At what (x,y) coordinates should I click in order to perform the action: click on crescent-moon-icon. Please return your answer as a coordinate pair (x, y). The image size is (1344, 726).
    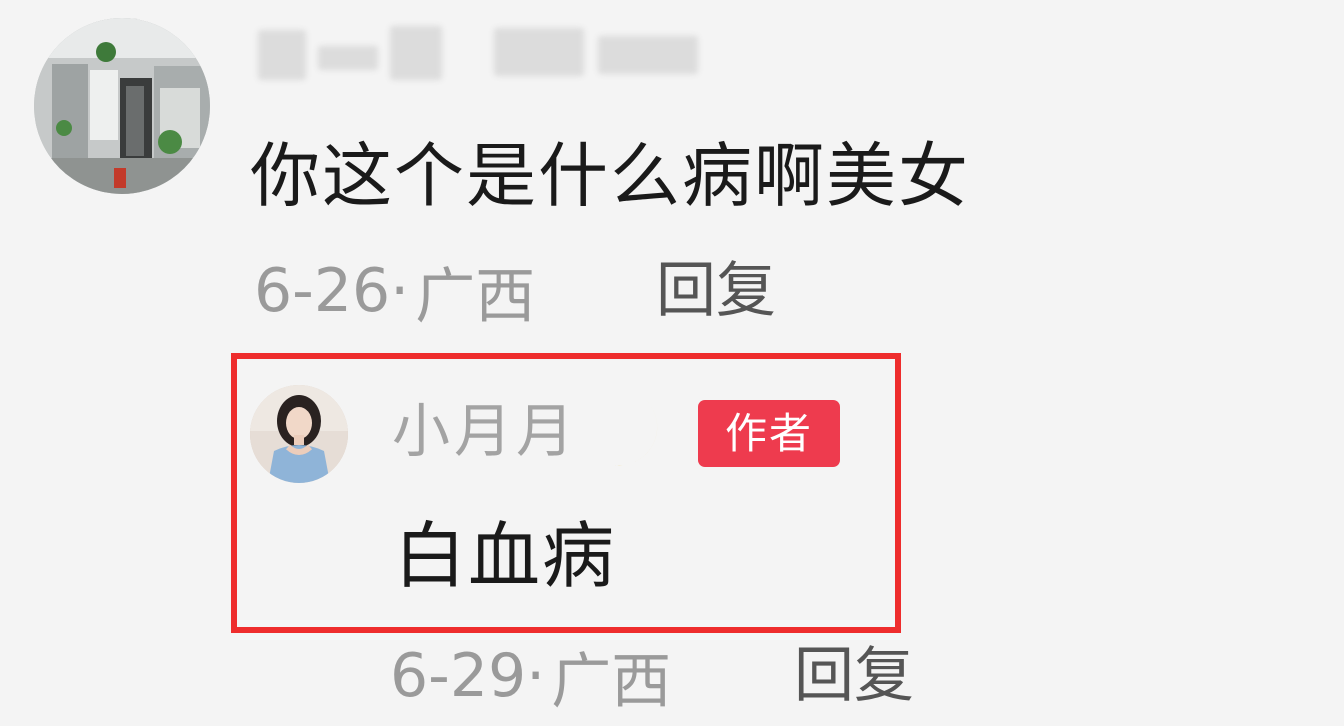
    Looking at the image, I should click on (625, 433).